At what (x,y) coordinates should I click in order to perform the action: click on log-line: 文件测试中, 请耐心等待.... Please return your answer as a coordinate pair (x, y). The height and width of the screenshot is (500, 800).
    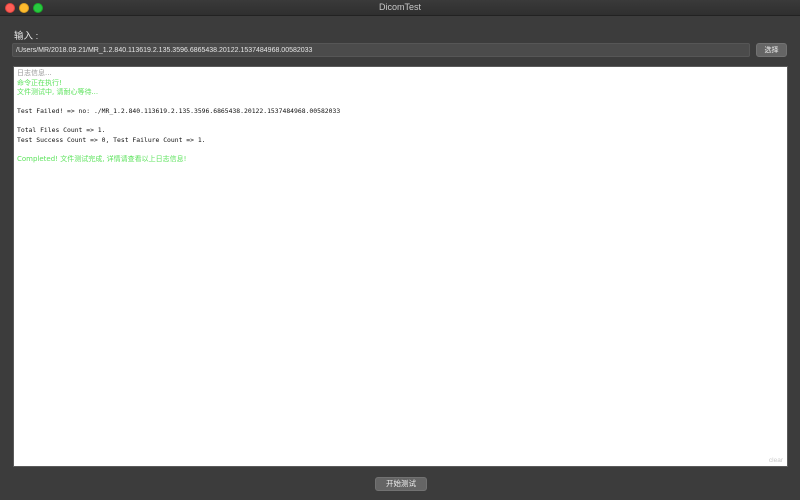
    Looking at the image, I should click on (58, 92).